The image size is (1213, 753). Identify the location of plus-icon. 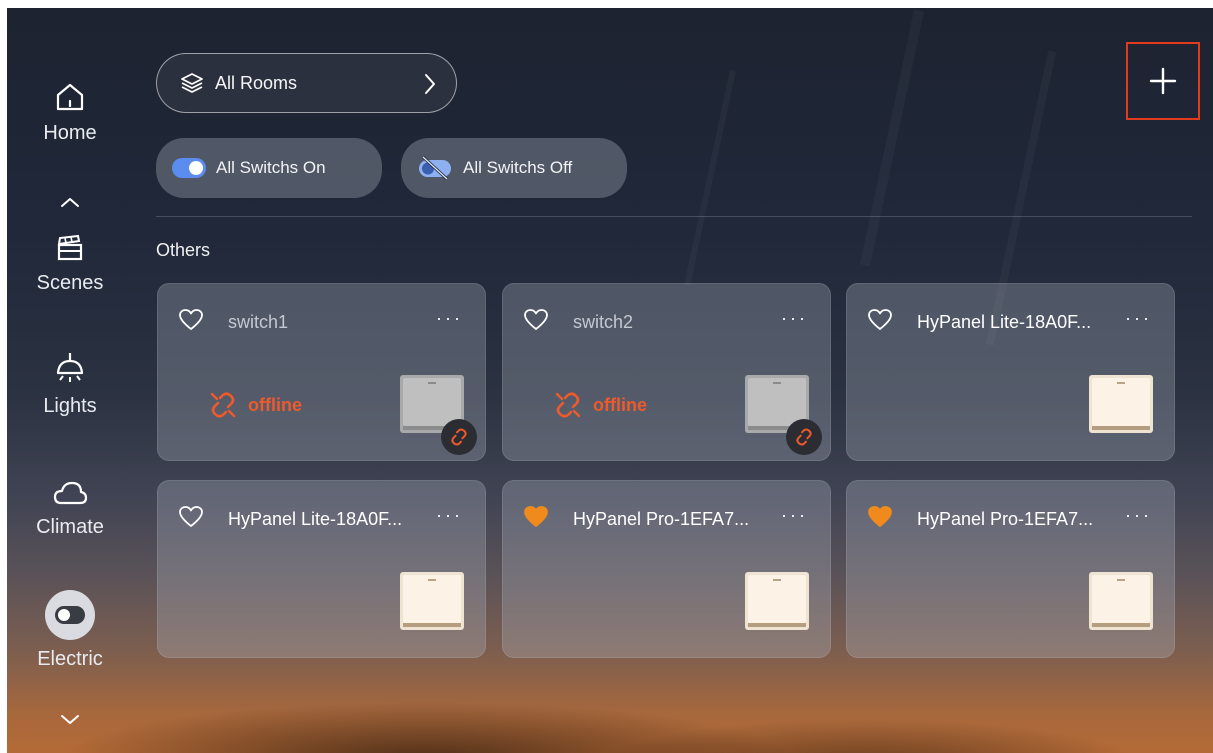
(1163, 81).